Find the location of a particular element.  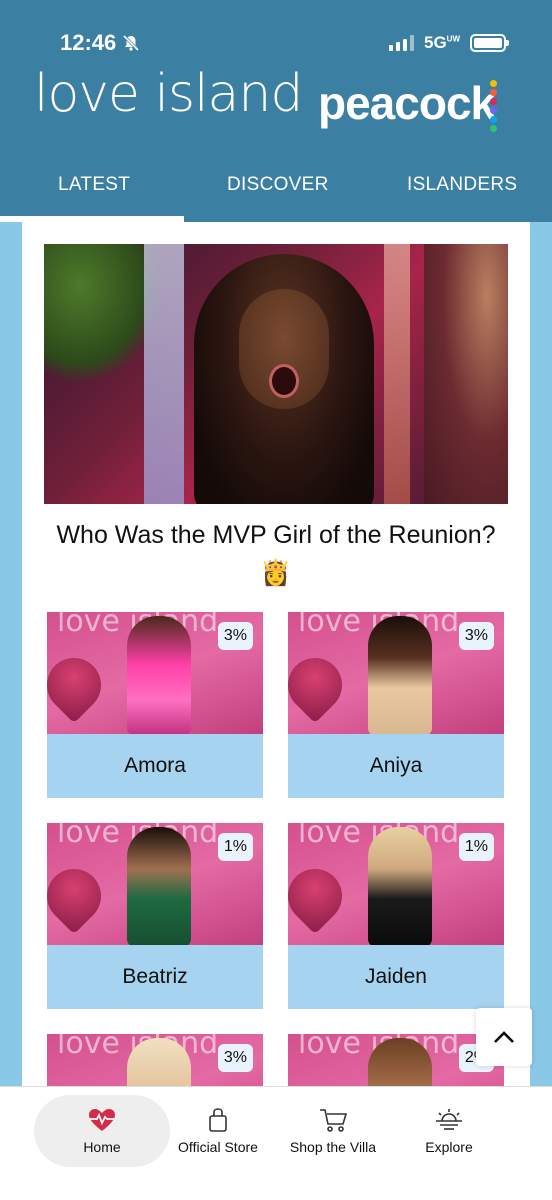

scroll-to-top-button is located at coordinates (504, 1037).